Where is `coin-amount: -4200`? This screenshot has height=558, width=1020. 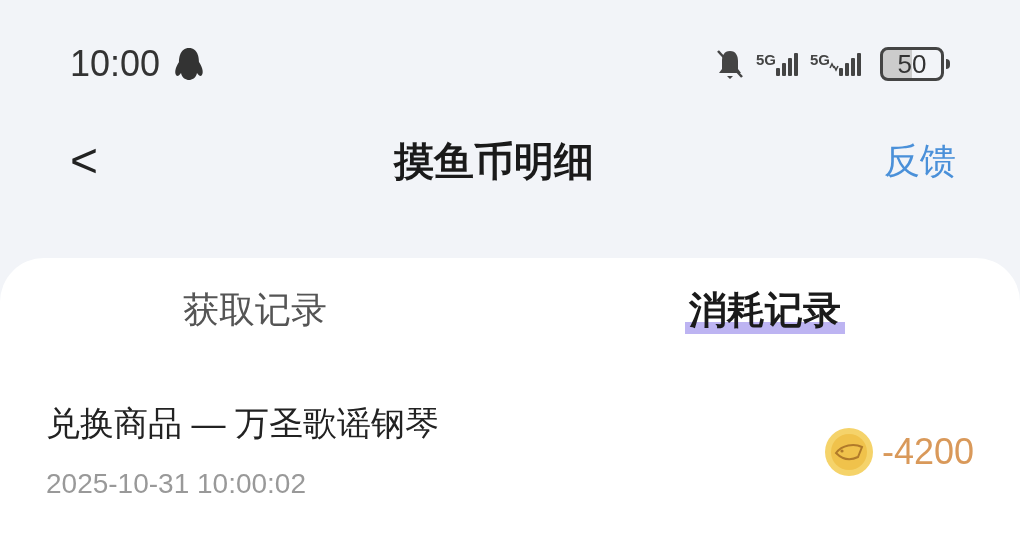 coin-amount: -4200 is located at coordinates (927, 451).